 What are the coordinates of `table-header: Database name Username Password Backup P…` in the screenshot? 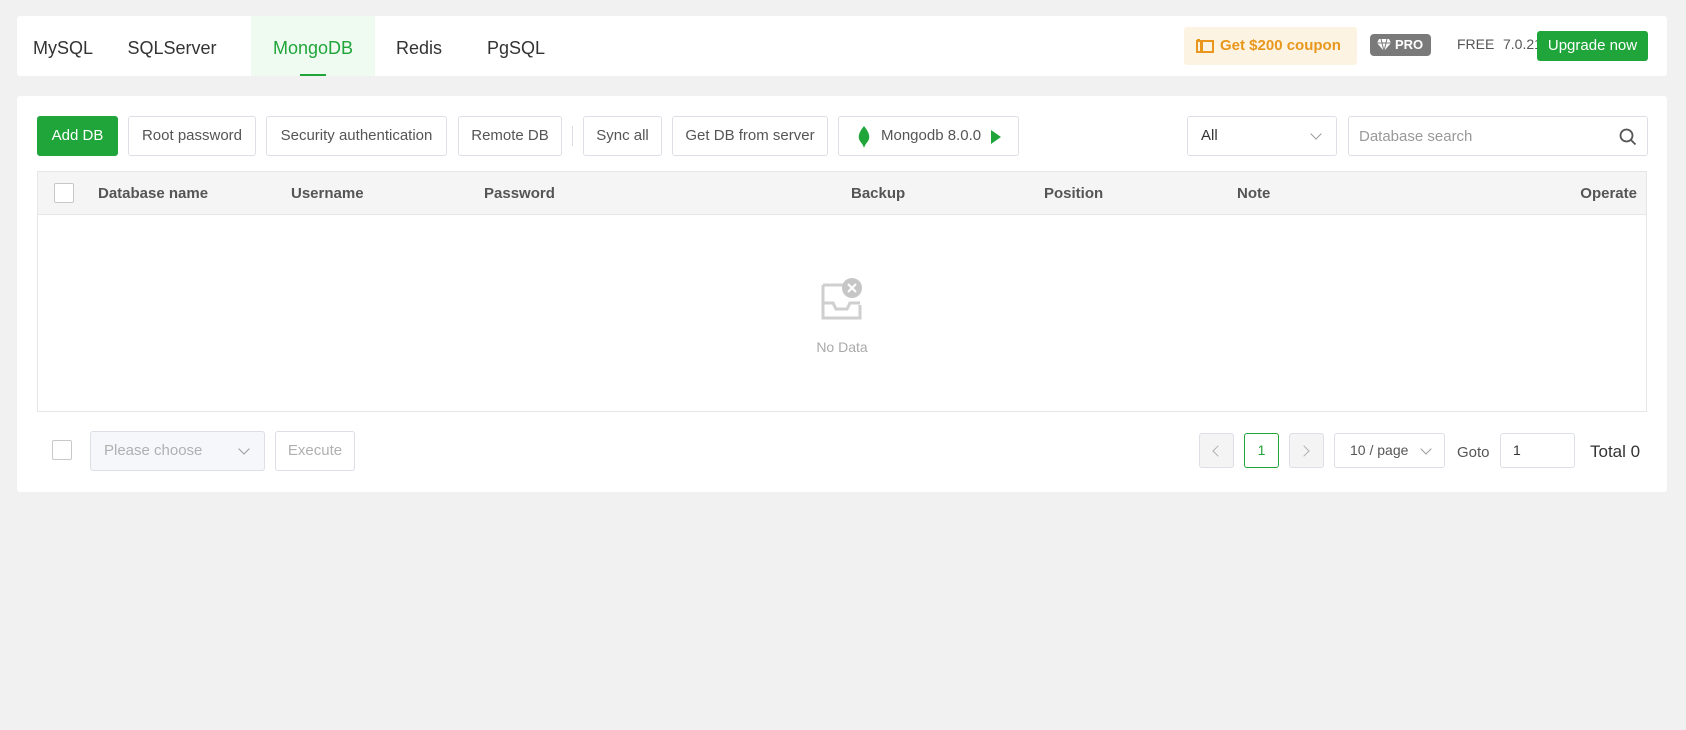 It's located at (842, 193).